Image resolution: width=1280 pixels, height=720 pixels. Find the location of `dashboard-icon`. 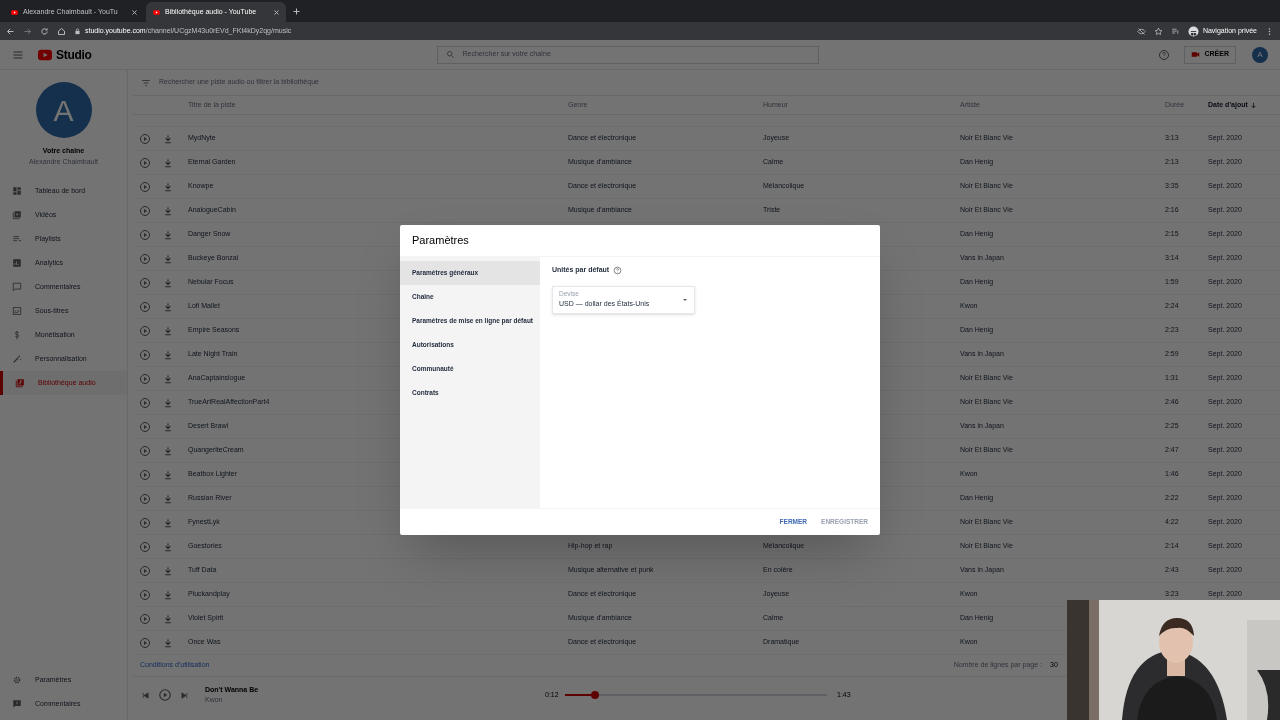

dashboard-icon is located at coordinates (17, 191).